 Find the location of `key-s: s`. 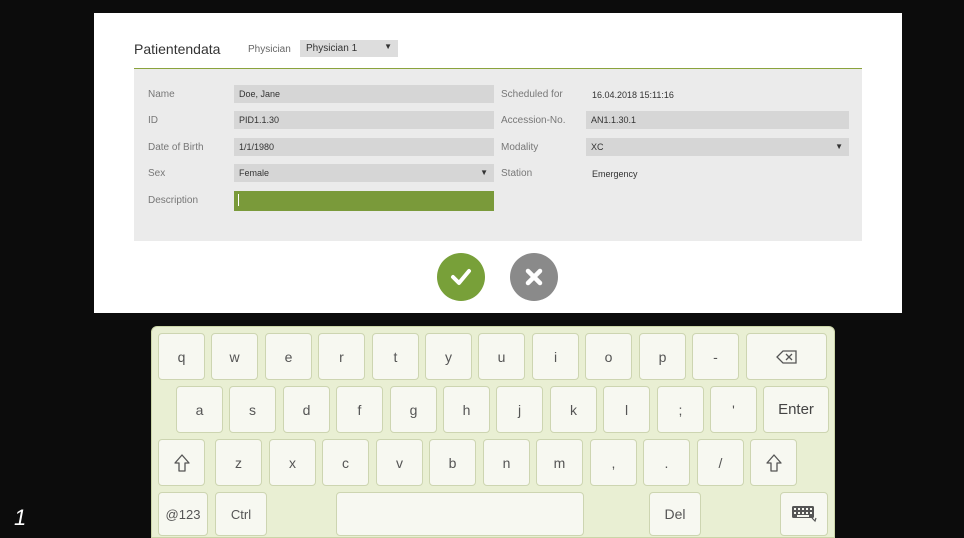

key-s: s is located at coordinates (252, 409).